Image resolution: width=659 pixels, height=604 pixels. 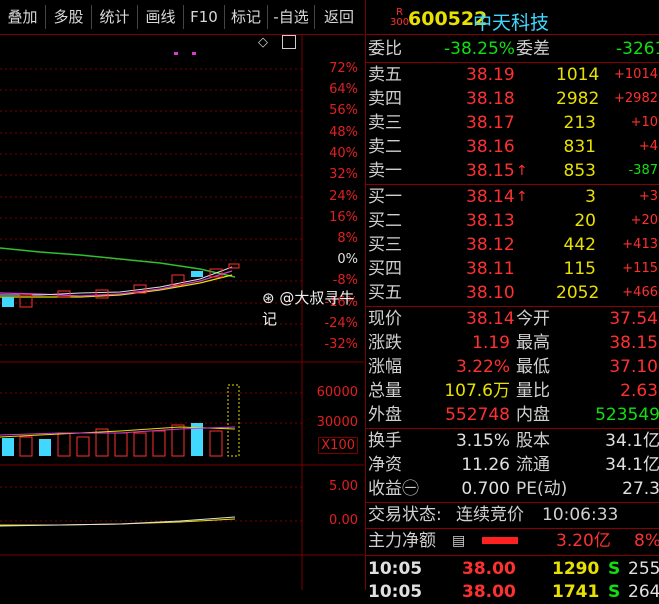 What do you see at coordinates (511, 23) in the screenshot?
I see `stock-name: 中天科技` at bounding box center [511, 23].